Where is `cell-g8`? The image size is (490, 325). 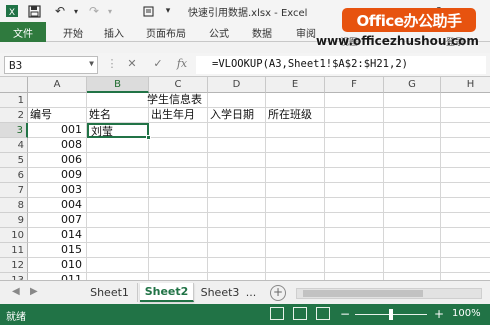
cell-g8 is located at coordinates (412, 205).